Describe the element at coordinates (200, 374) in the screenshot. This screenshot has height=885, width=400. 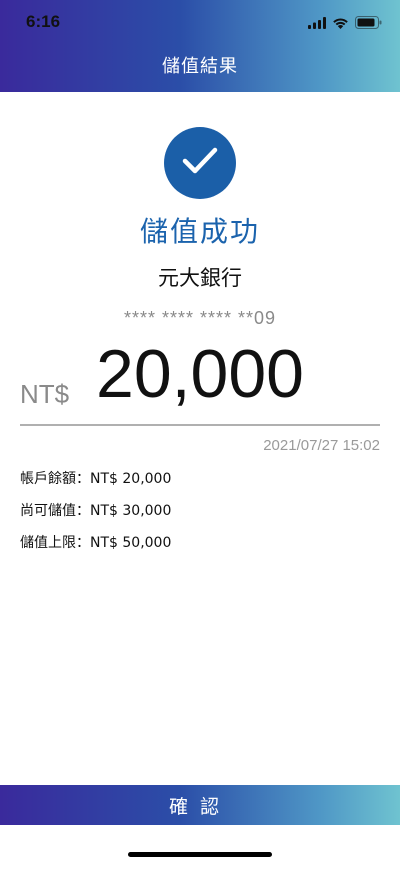
I see `top-up-amount: 20,000` at that location.